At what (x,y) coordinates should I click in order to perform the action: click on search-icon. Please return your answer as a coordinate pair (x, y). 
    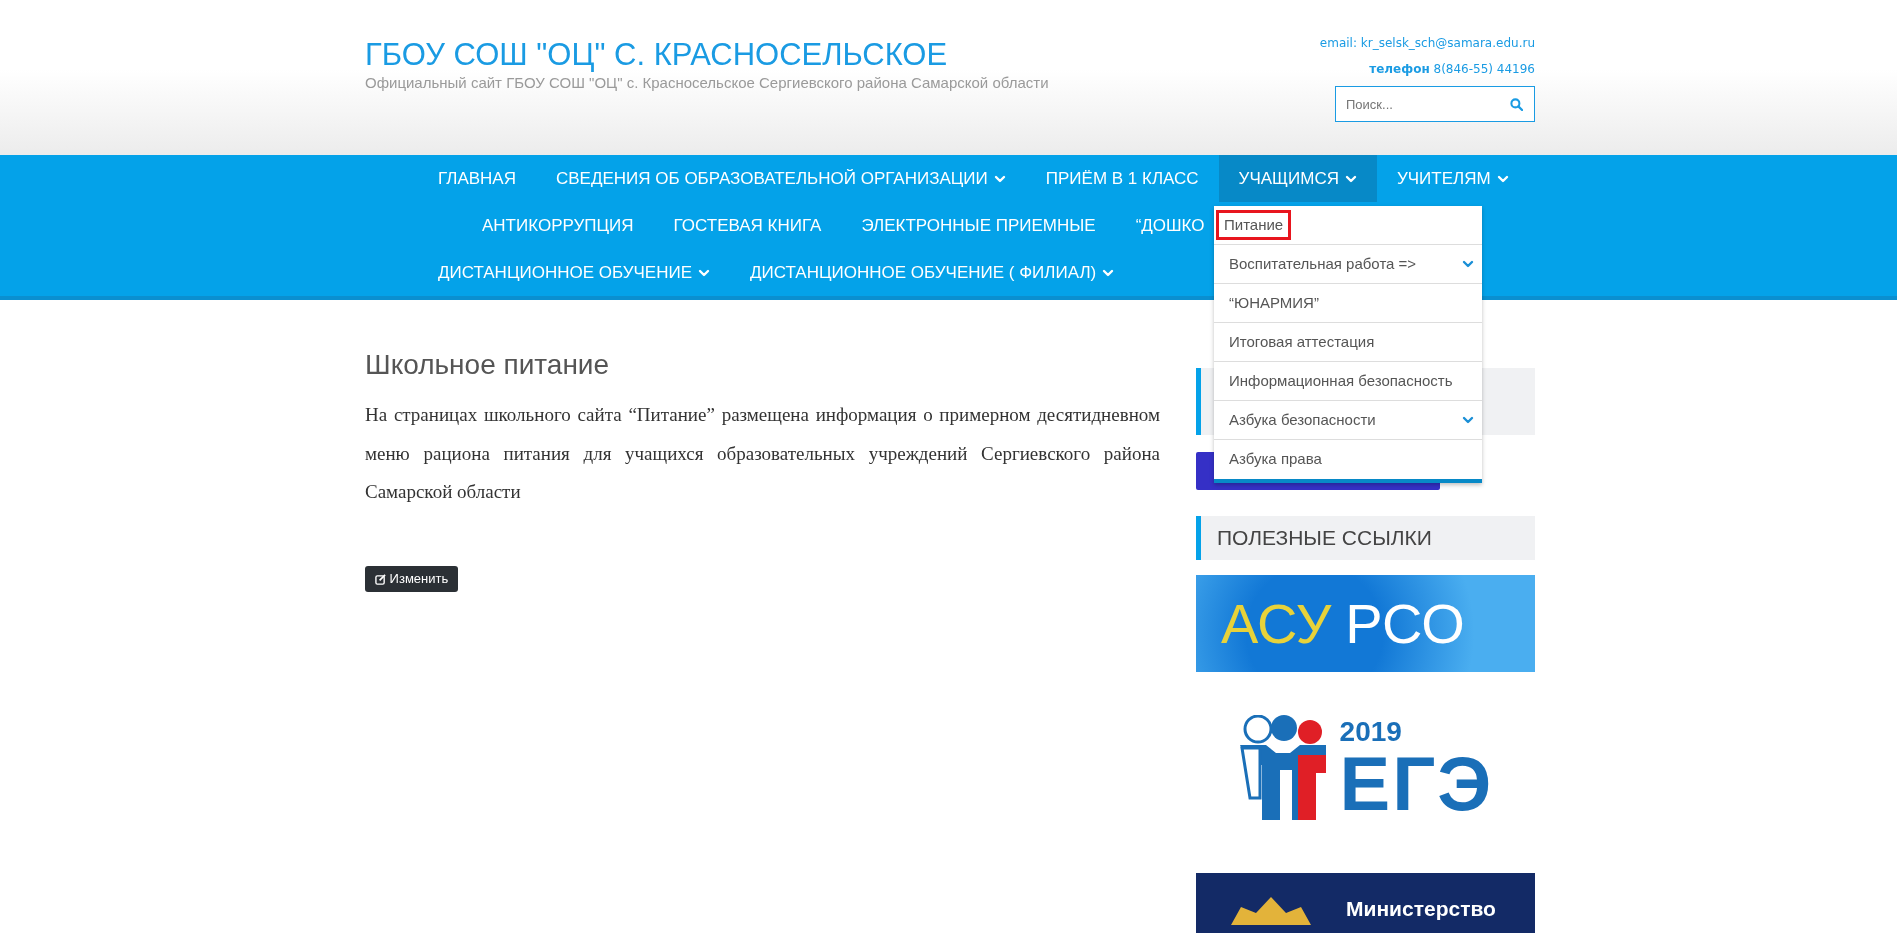
    Looking at the image, I should click on (1516, 104).